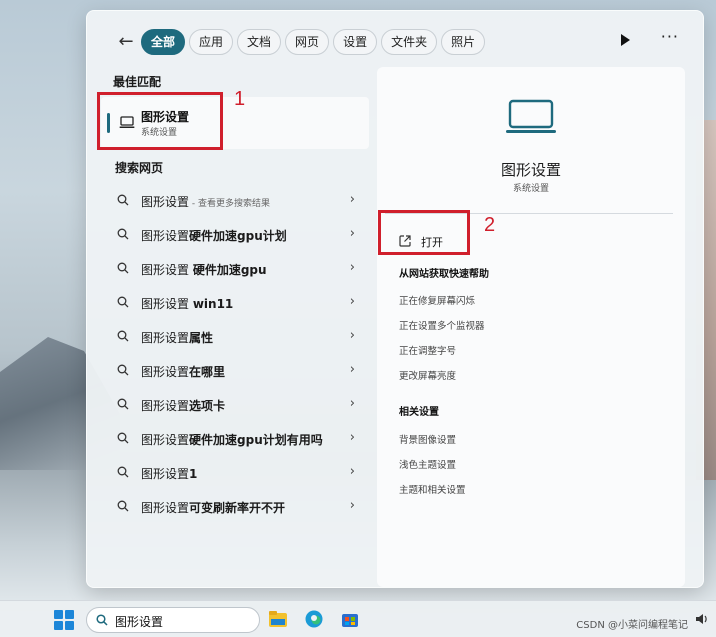 This screenshot has width=716, height=637. I want to click on web-result-text: 图形设置属性, so click(177, 337).